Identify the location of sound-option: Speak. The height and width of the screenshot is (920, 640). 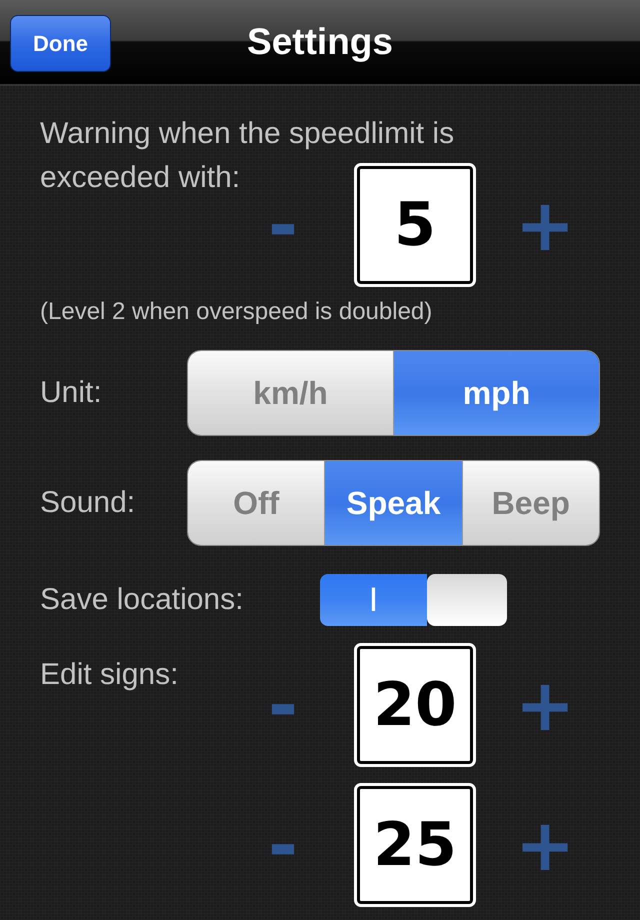
(394, 503).